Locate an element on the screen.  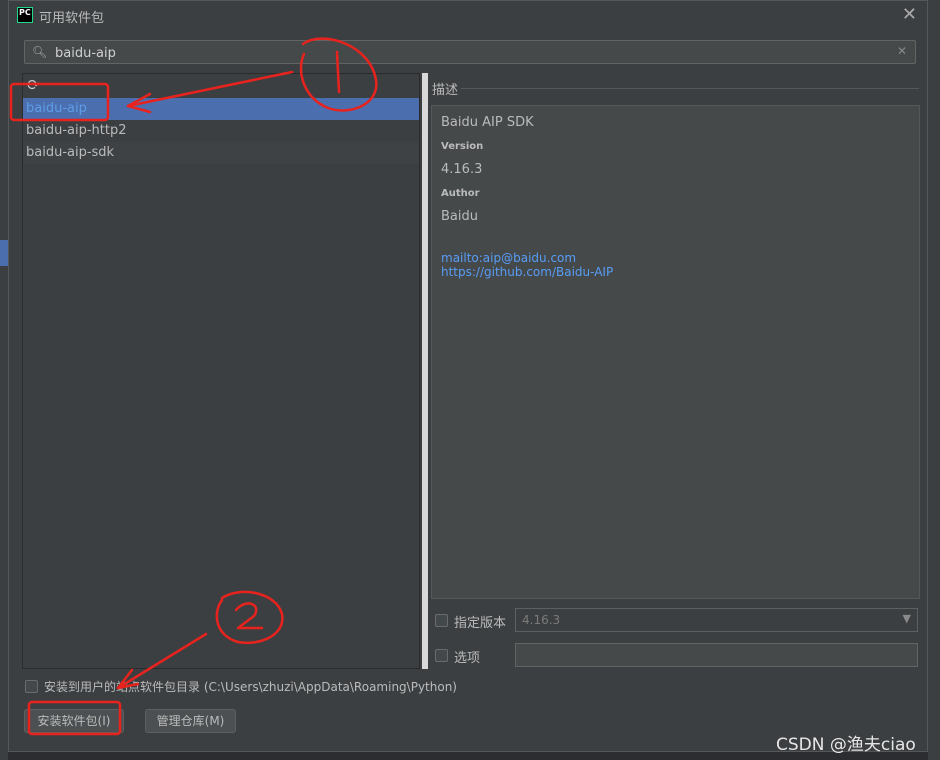
version-heading: Version is located at coordinates (462, 146).